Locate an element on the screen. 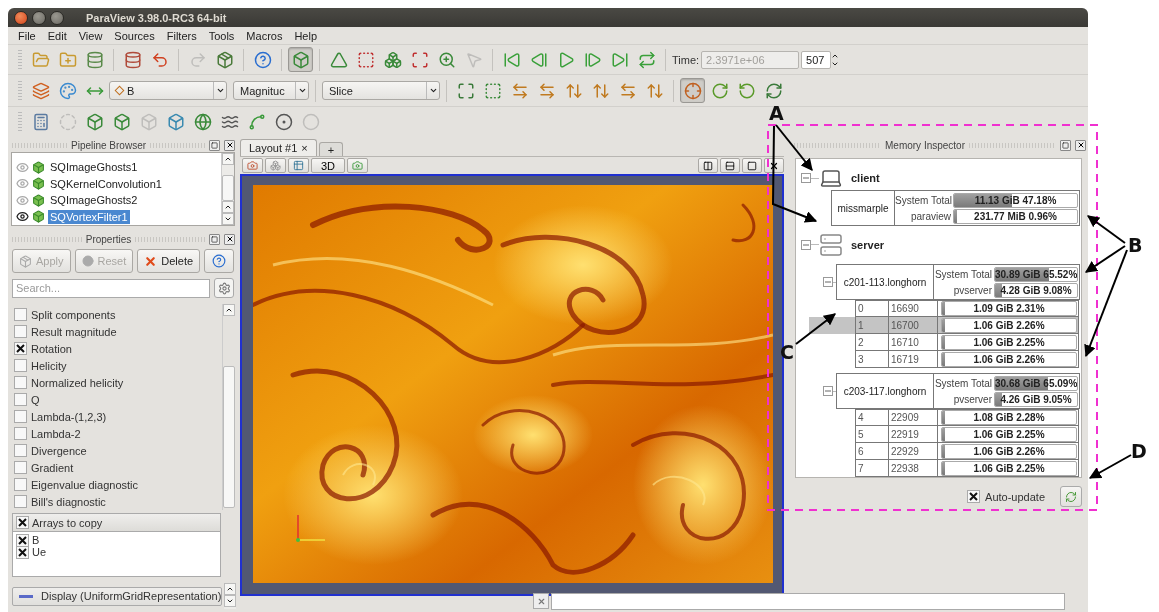 The width and height of the screenshot is (1159, 612). menu-item: Sources is located at coordinates (134, 35).